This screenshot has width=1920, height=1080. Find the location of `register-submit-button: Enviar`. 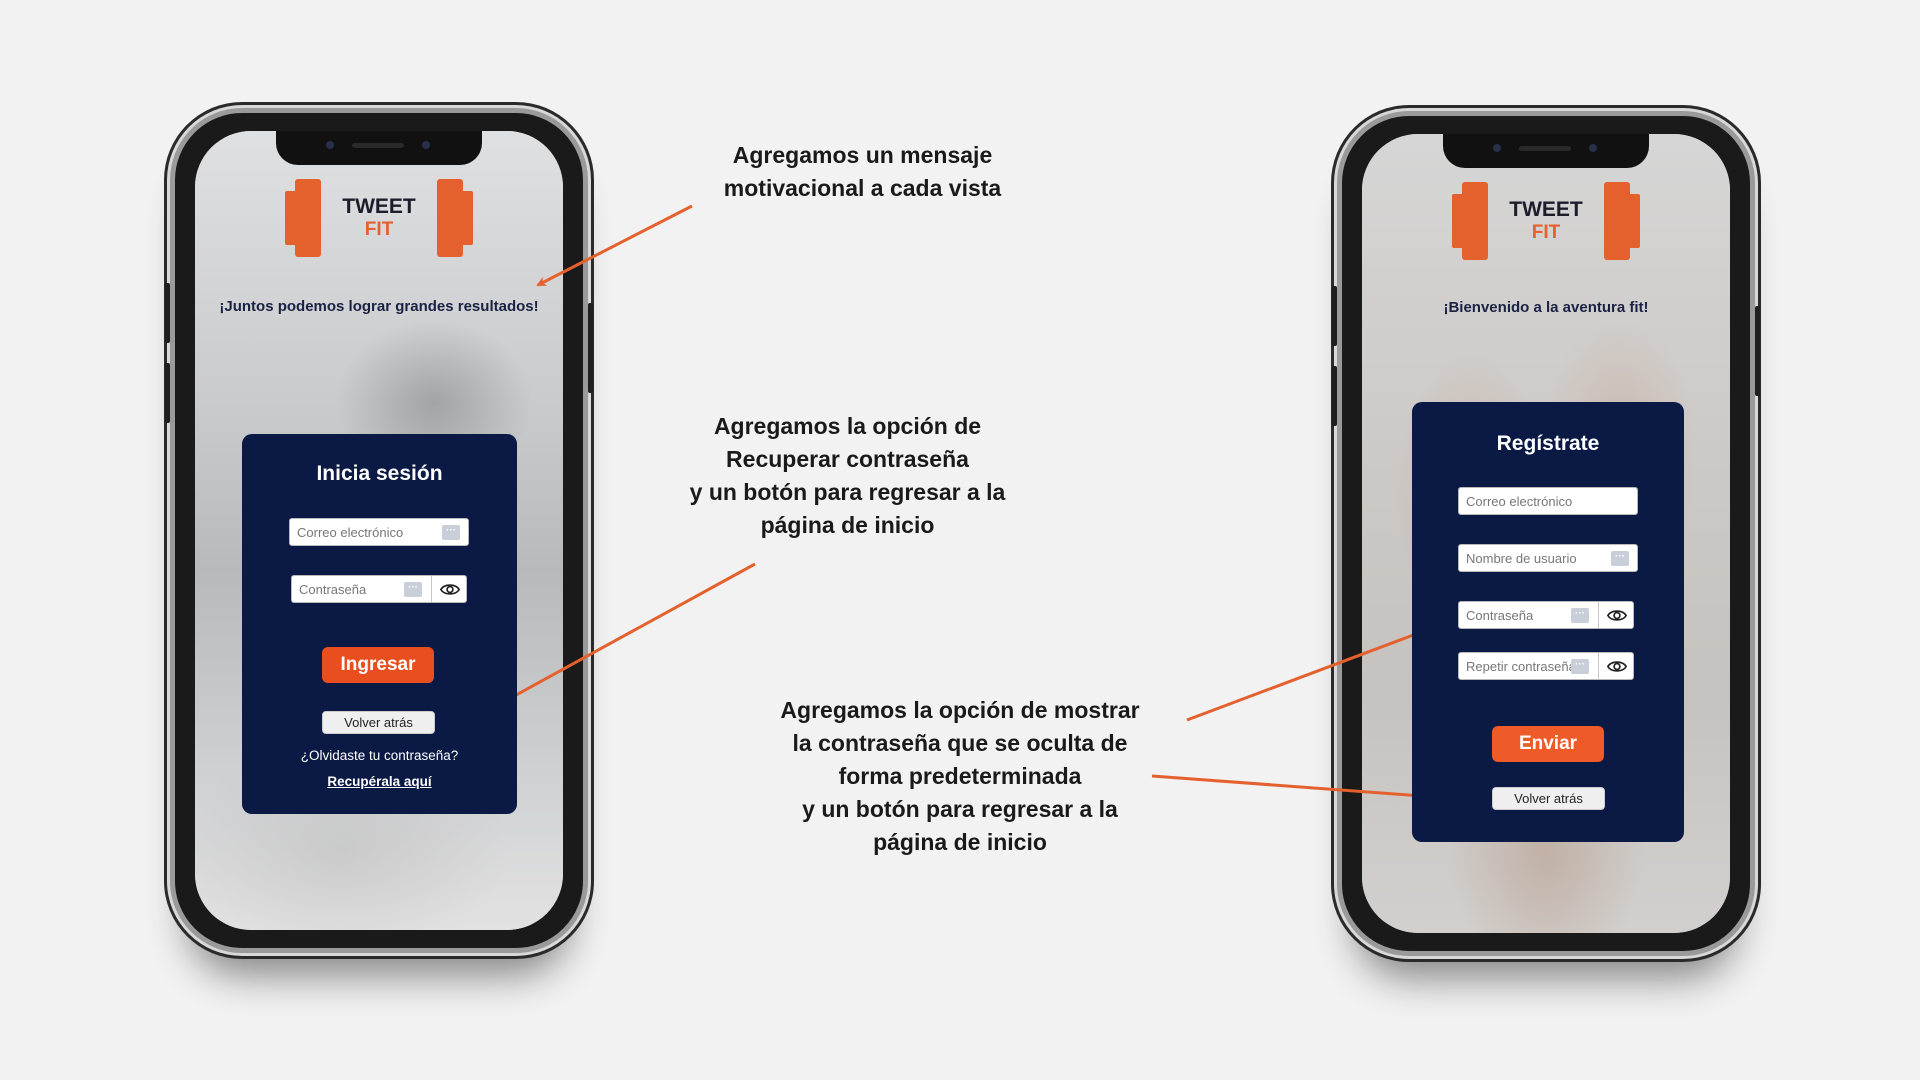

register-submit-button: Enviar is located at coordinates (1548, 744).